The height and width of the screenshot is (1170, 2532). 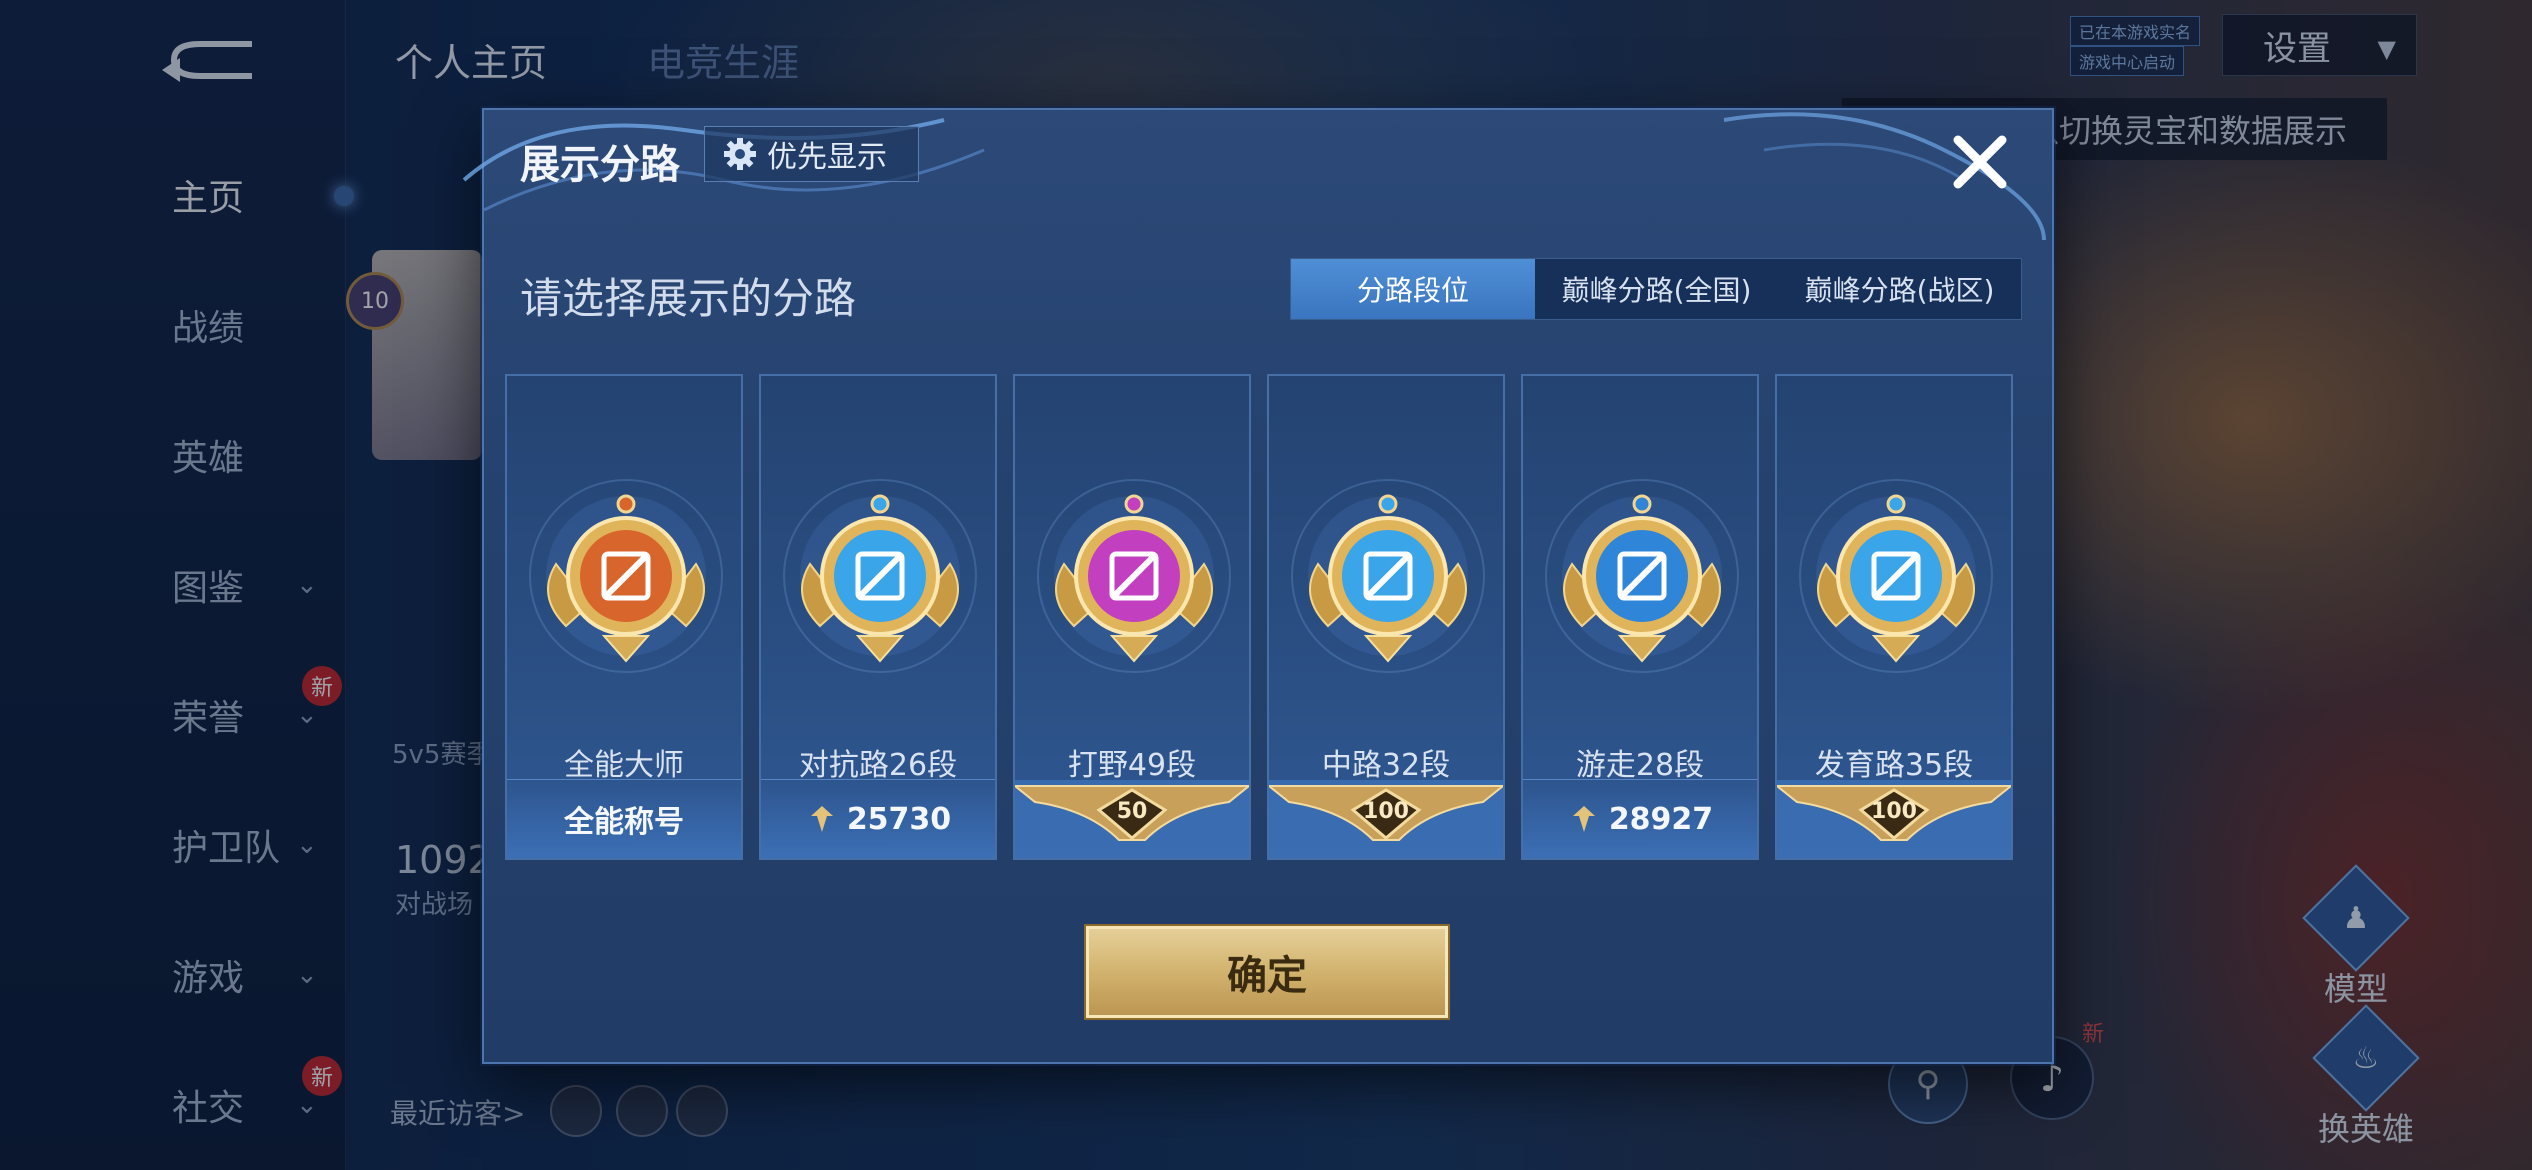 I want to click on lane-card: 全能大师 全能称号, so click(x=624, y=617).